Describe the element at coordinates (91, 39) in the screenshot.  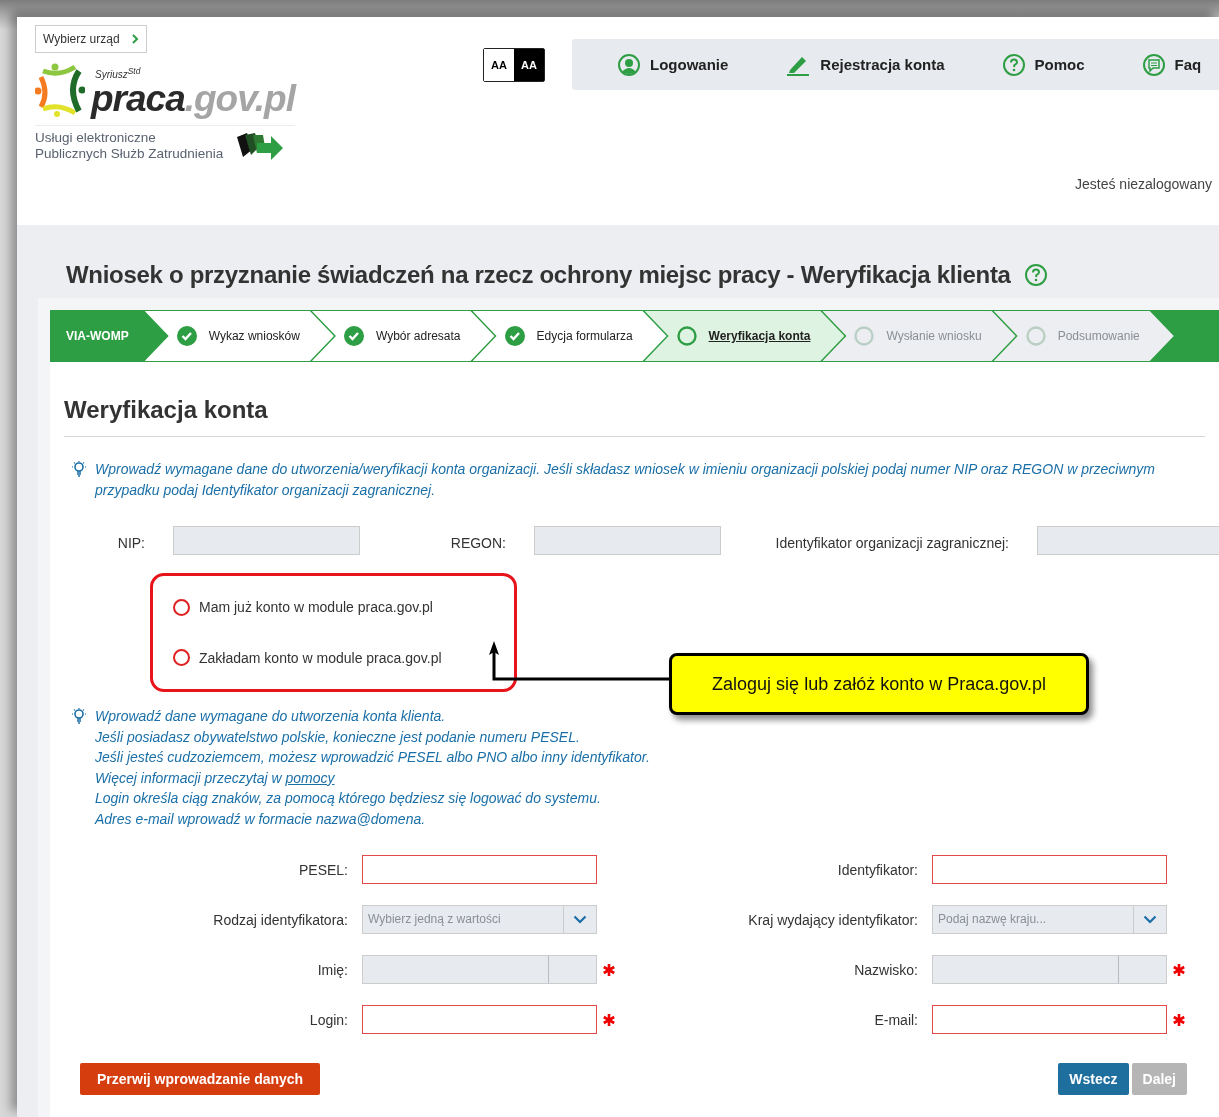
I see `office-select-button: Wybierz urząd` at that location.